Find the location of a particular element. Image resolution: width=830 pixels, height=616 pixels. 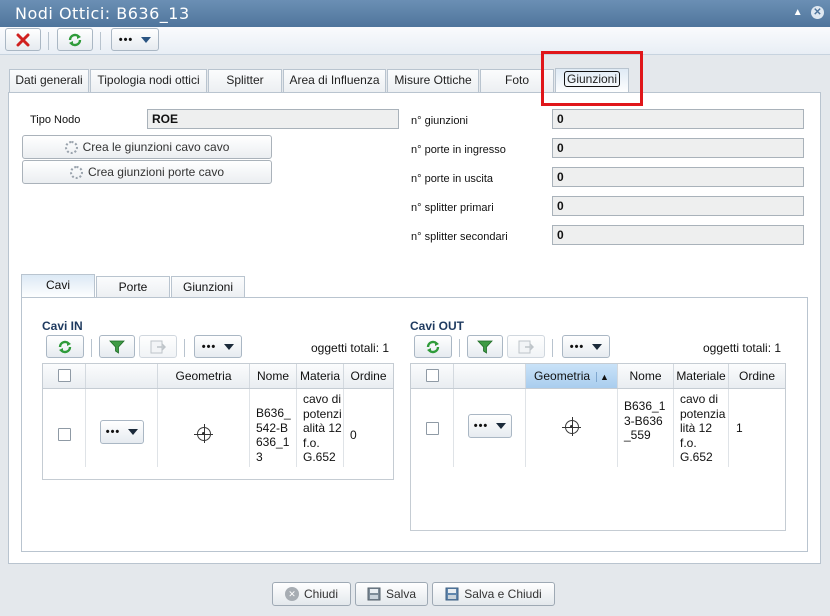

salva-e-chiudi-button: Salva e Chiudi is located at coordinates (493, 594).